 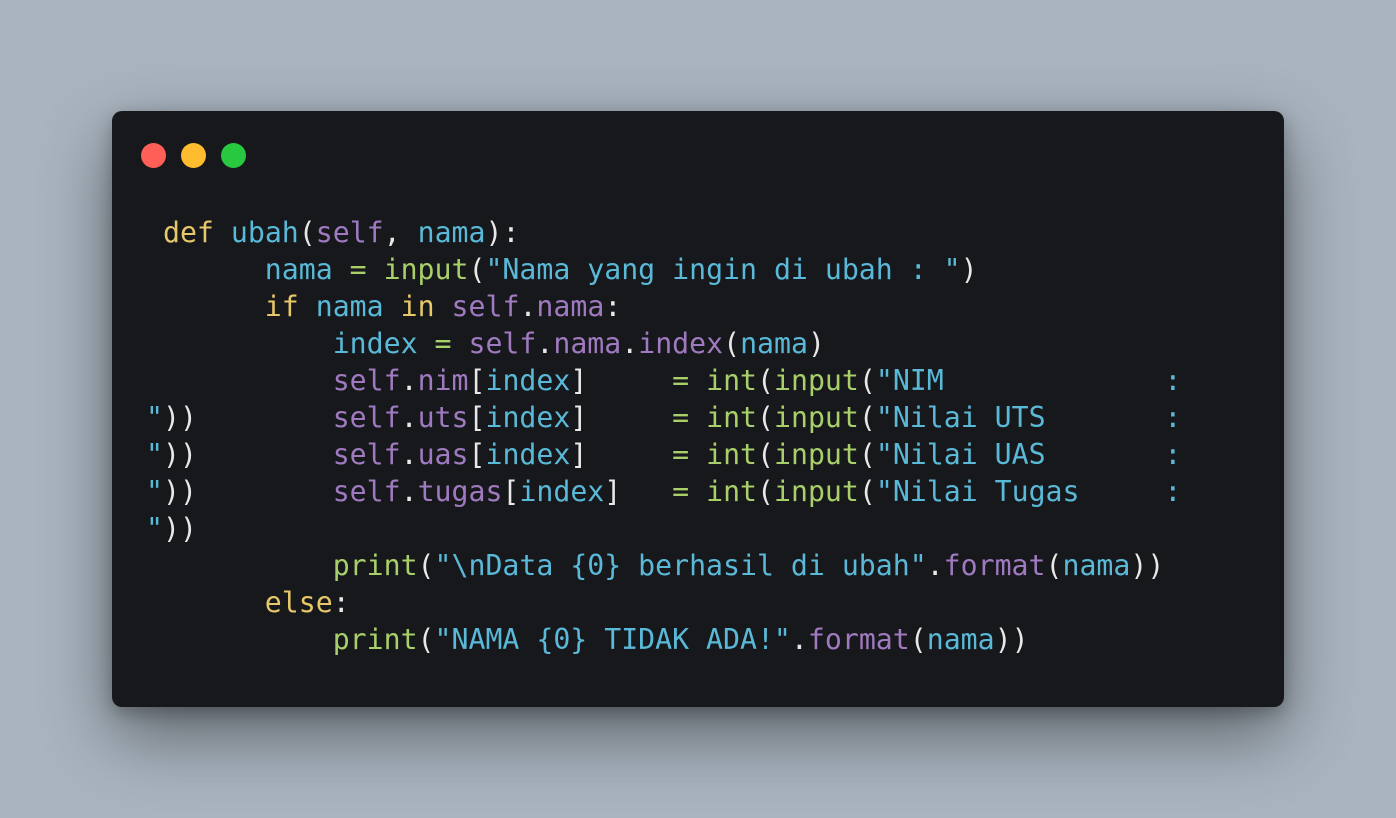 What do you see at coordinates (1028, 380) in the screenshot?
I see `code-token: "NIM :` at bounding box center [1028, 380].